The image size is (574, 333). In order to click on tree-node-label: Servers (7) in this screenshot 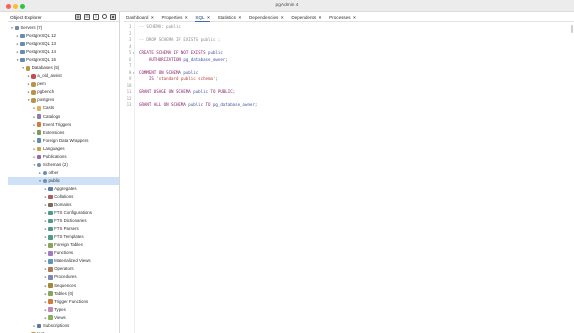, I will do `click(31, 27)`.